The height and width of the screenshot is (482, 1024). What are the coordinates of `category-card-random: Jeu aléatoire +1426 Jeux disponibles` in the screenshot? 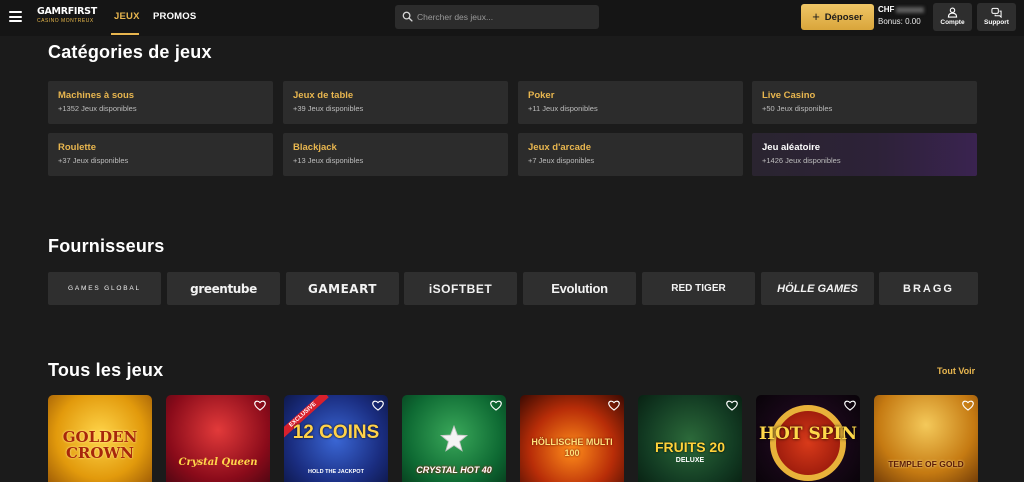 It's located at (864, 154).